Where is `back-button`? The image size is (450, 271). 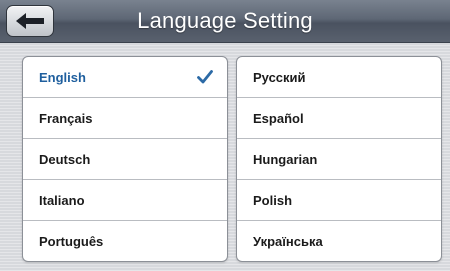
back-button is located at coordinates (30, 21).